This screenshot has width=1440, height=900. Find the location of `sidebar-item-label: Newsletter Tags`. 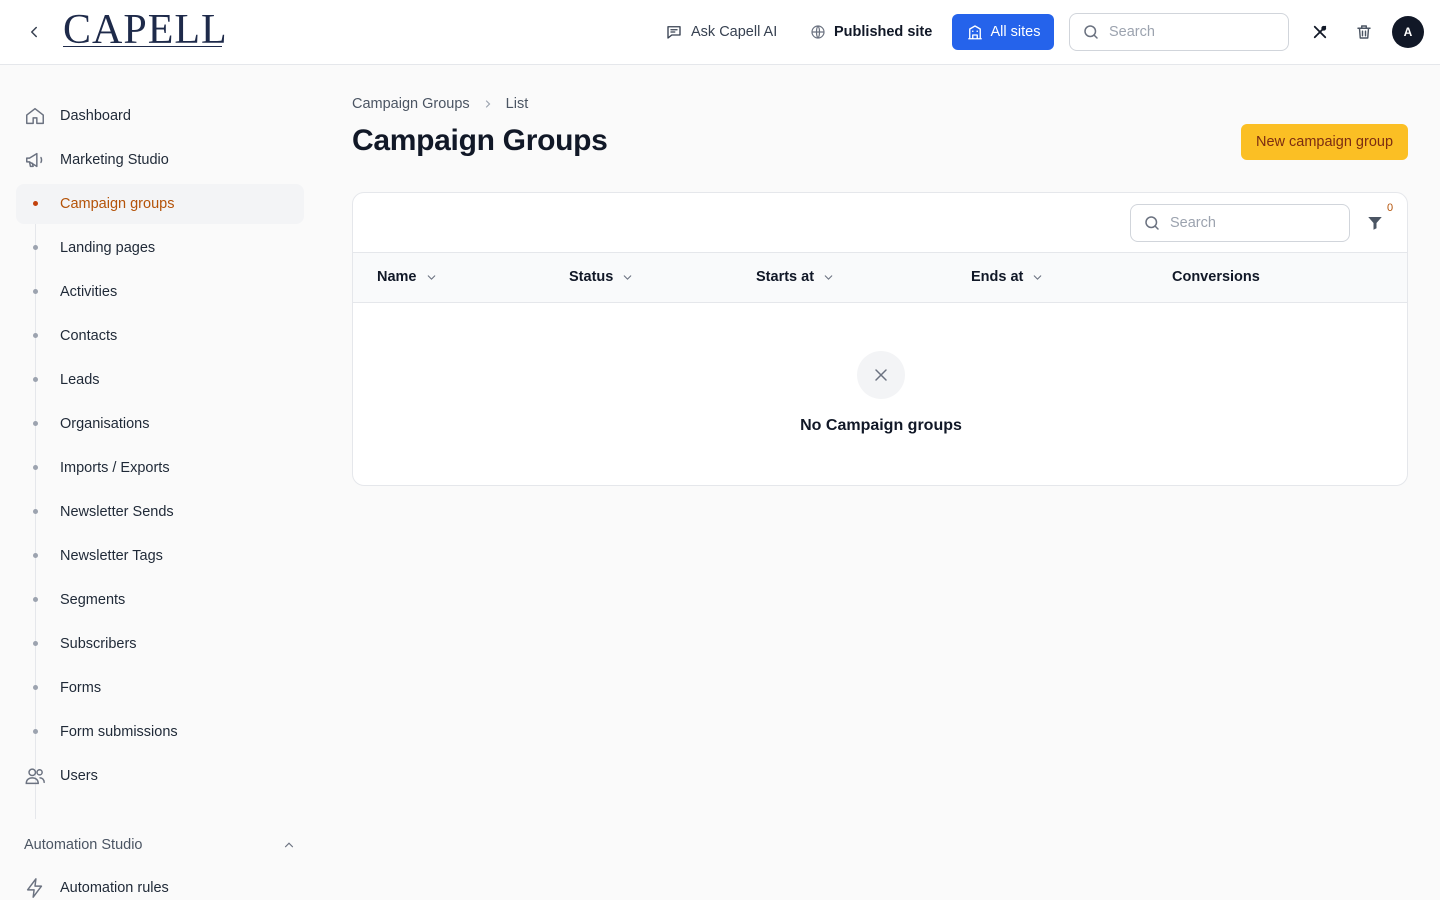

sidebar-item-label: Newsletter Tags is located at coordinates (111, 556).